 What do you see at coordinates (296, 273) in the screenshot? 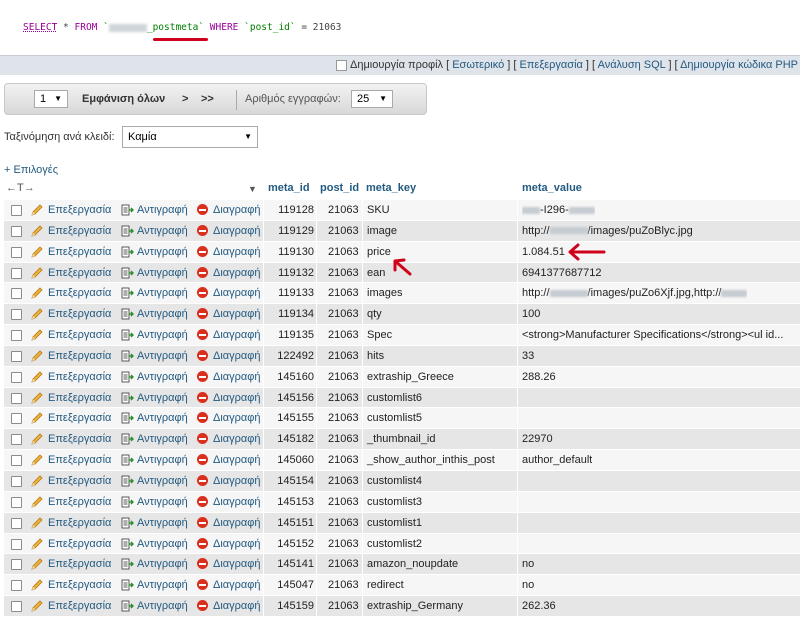
I see `meta-id-cell: 119132` at bounding box center [296, 273].